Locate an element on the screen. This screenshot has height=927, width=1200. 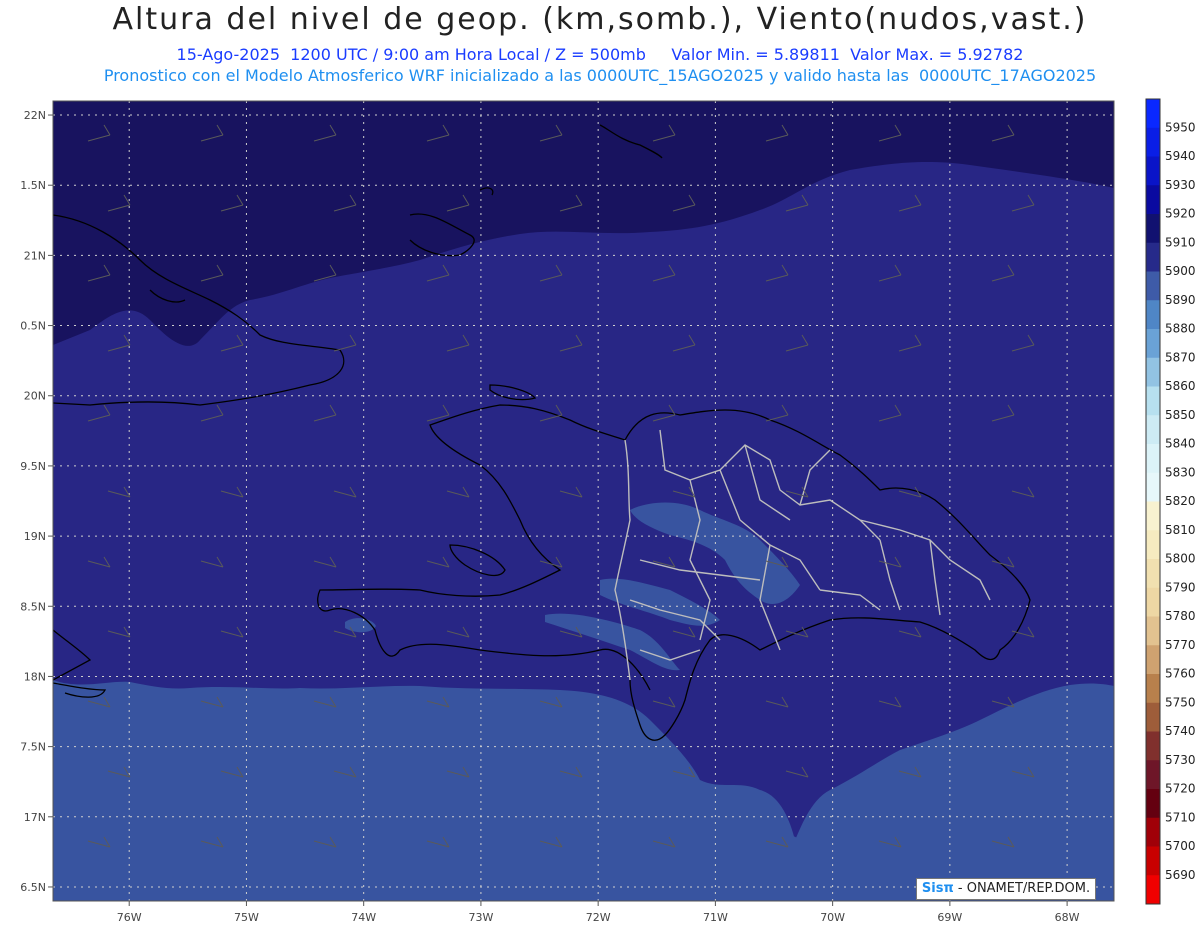
colorbar-label: 5880 is located at coordinates (1180, 329).